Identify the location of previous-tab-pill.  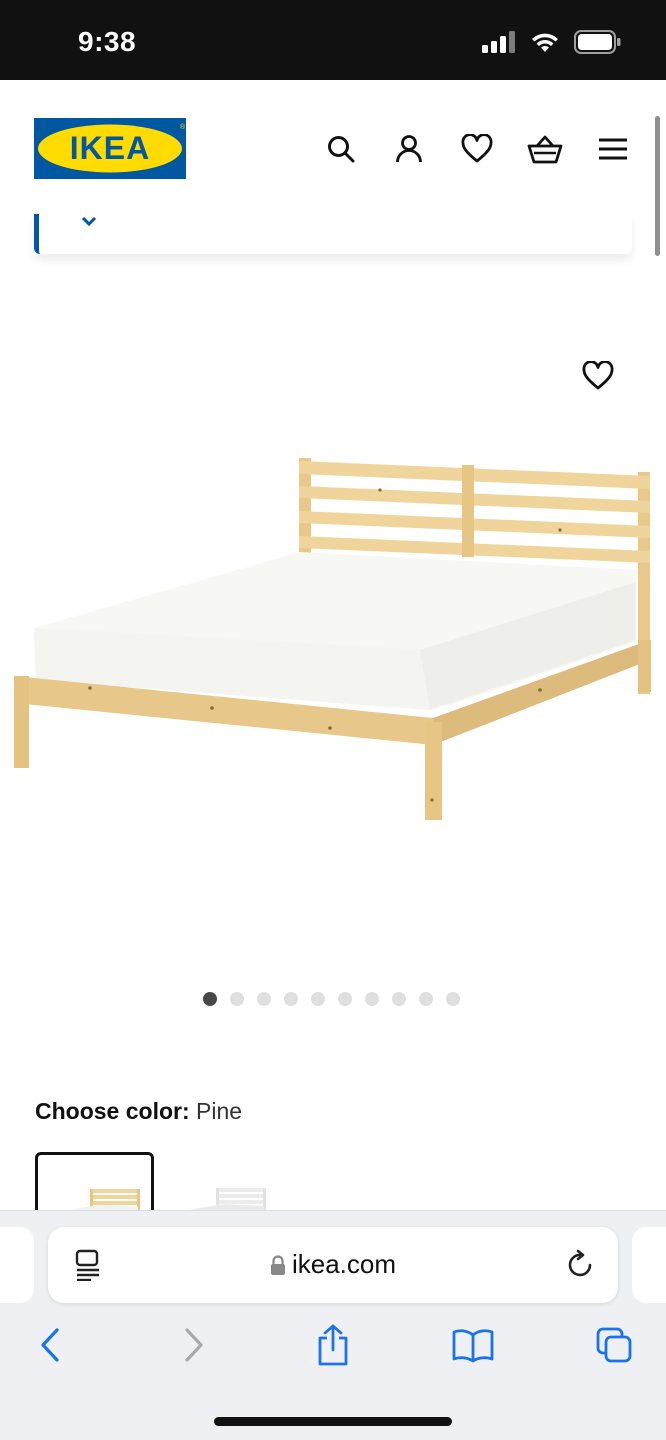
(17, 1265).